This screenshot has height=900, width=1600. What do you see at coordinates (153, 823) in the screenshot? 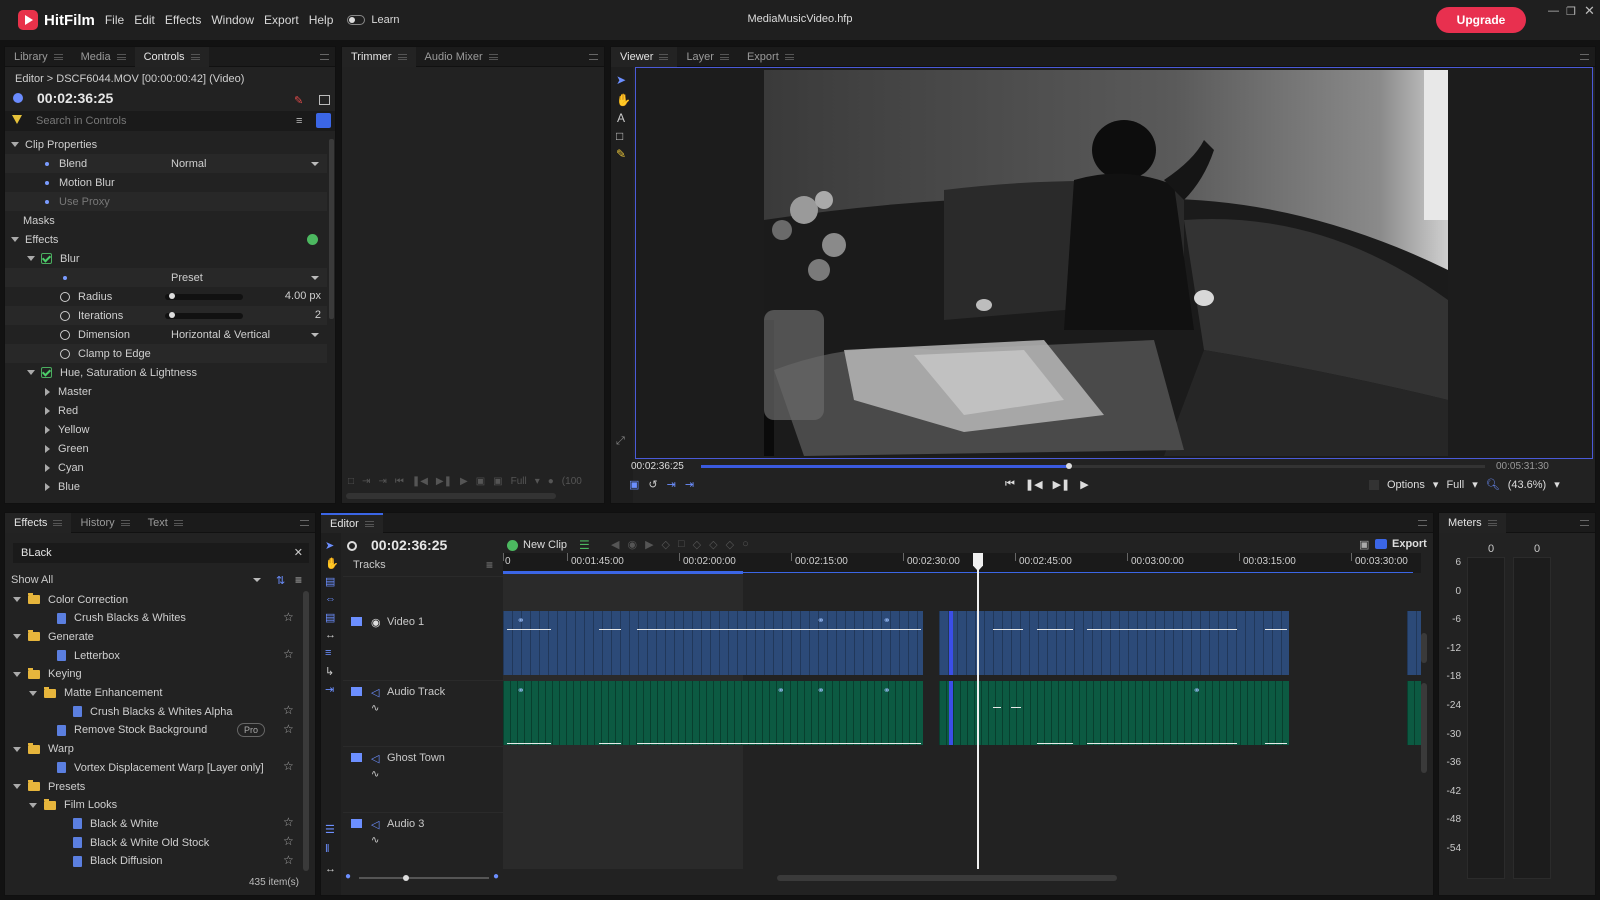
I see `effects-item-row: Black & White ☆` at bounding box center [153, 823].